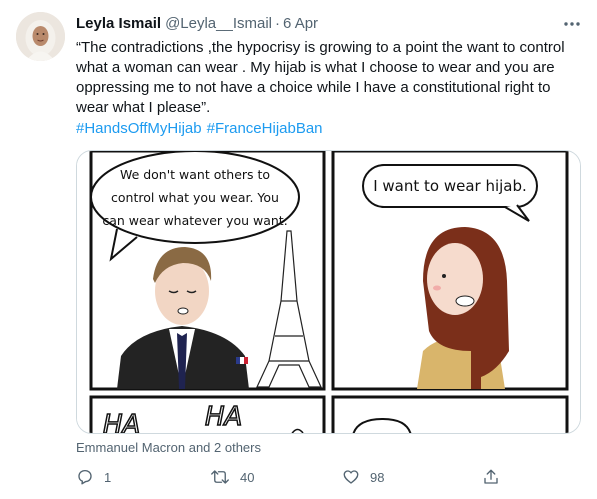 This screenshot has width=597, height=499. I want to click on reply-icon, so click(85, 477).